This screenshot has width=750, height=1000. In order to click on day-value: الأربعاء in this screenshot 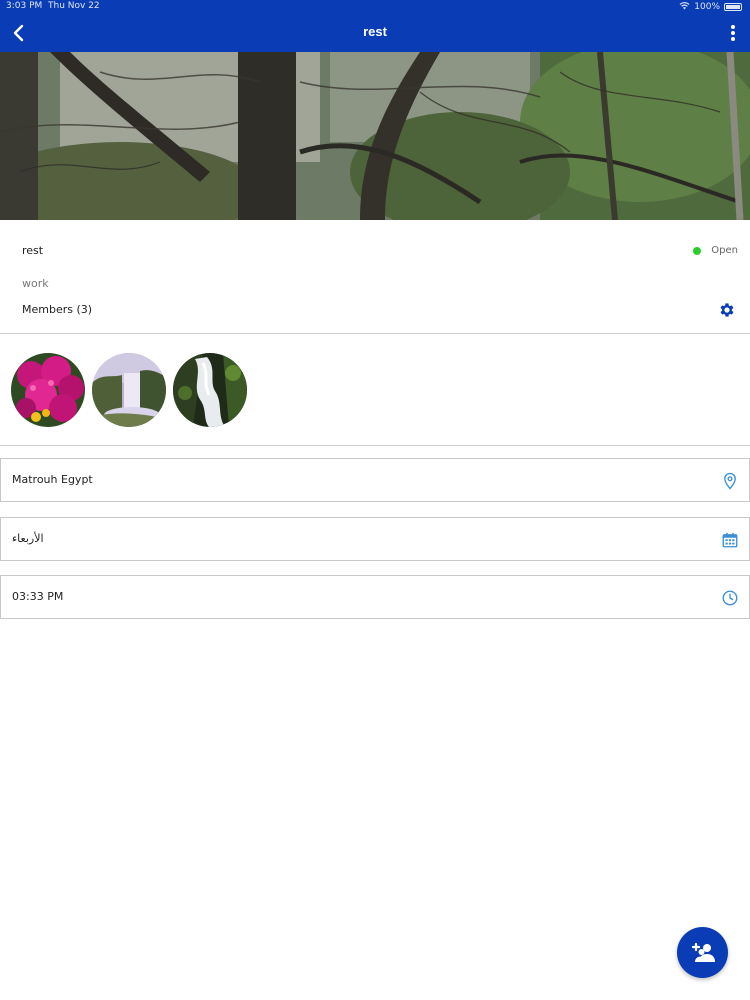, I will do `click(28, 538)`.